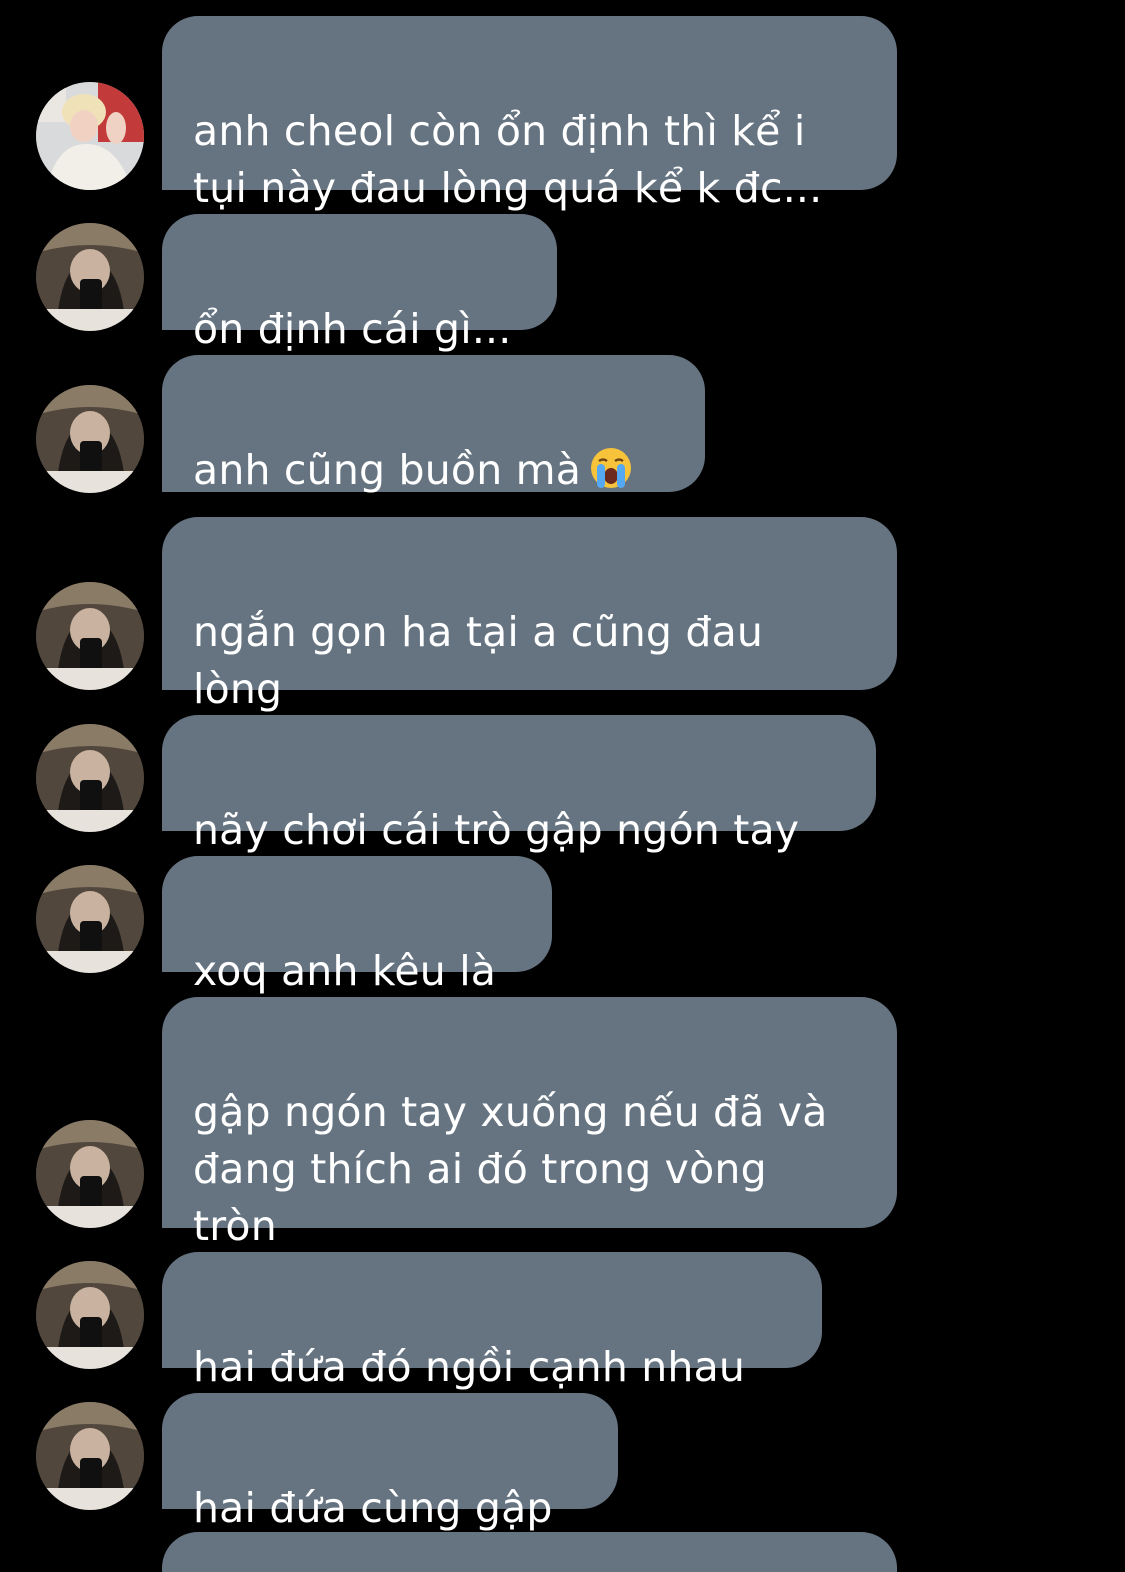 This screenshot has width=1125, height=1572. I want to click on message-text: hai đứa cùng gập, so click(373, 1508).